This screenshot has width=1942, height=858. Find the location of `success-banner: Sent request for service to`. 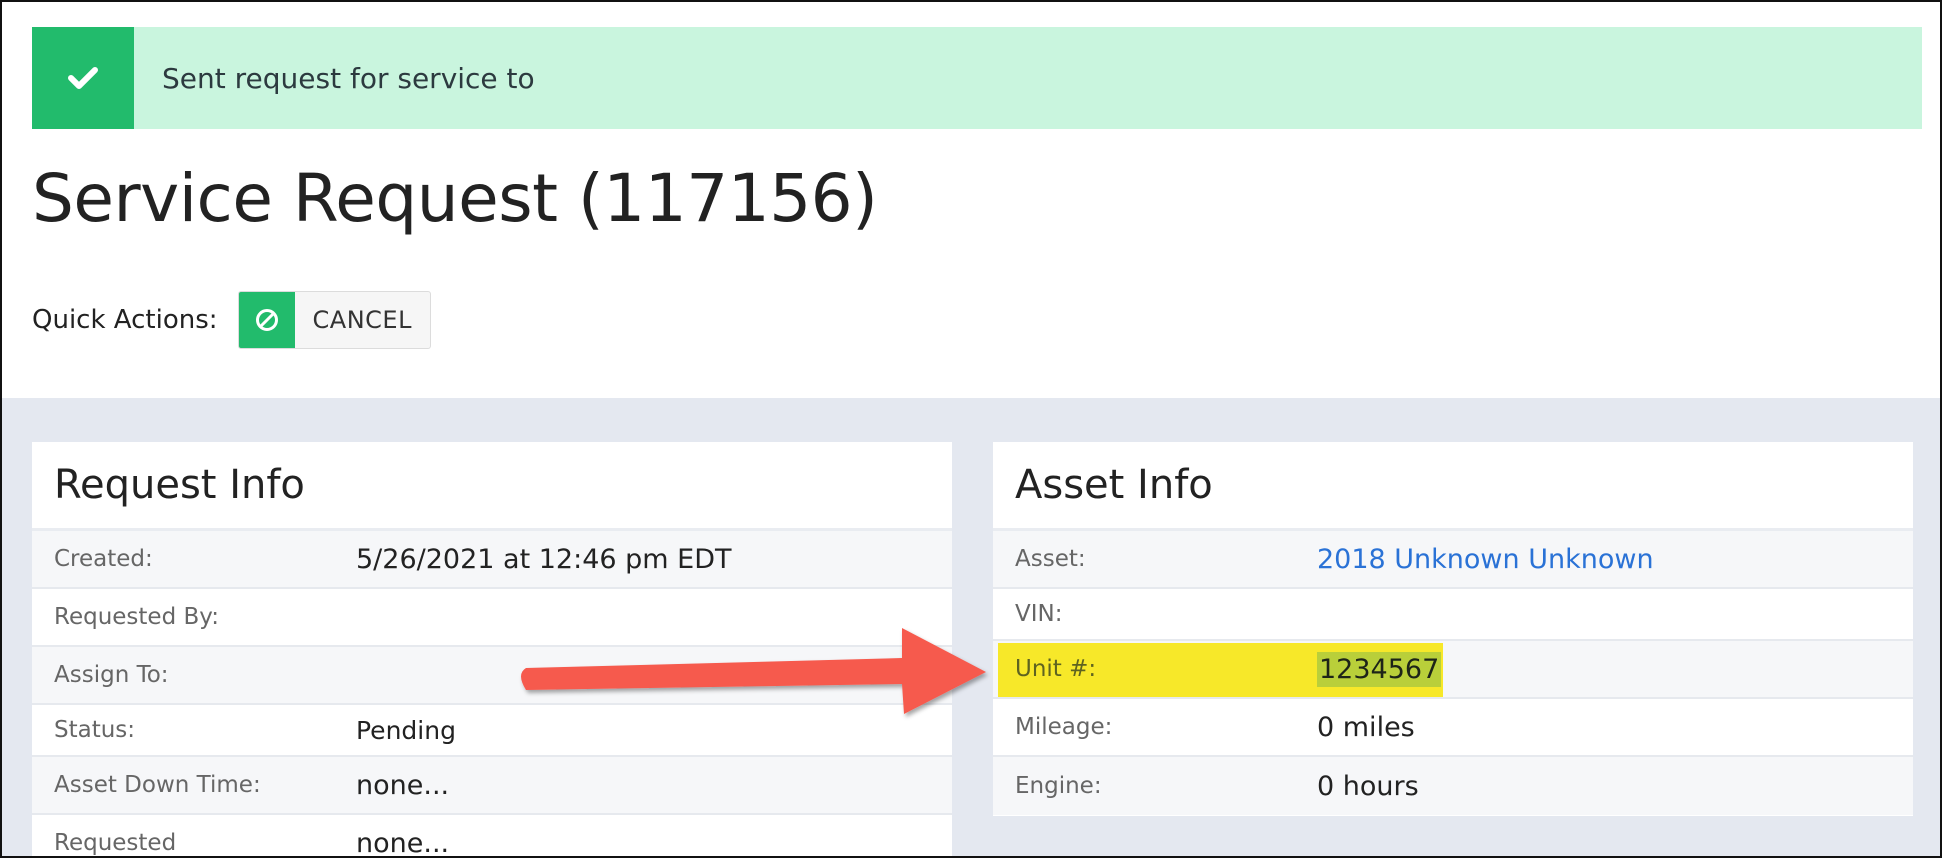

success-banner: Sent request for service to is located at coordinates (977, 78).